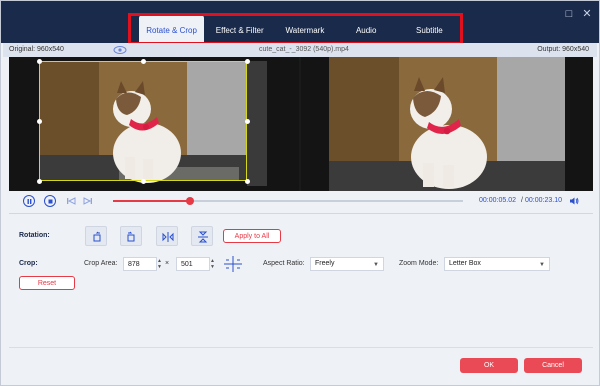 The width and height of the screenshot is (600, 386). Describe the element at coordinates (233, 264) in the screenshot. I see `center-crop-icon` at that location.